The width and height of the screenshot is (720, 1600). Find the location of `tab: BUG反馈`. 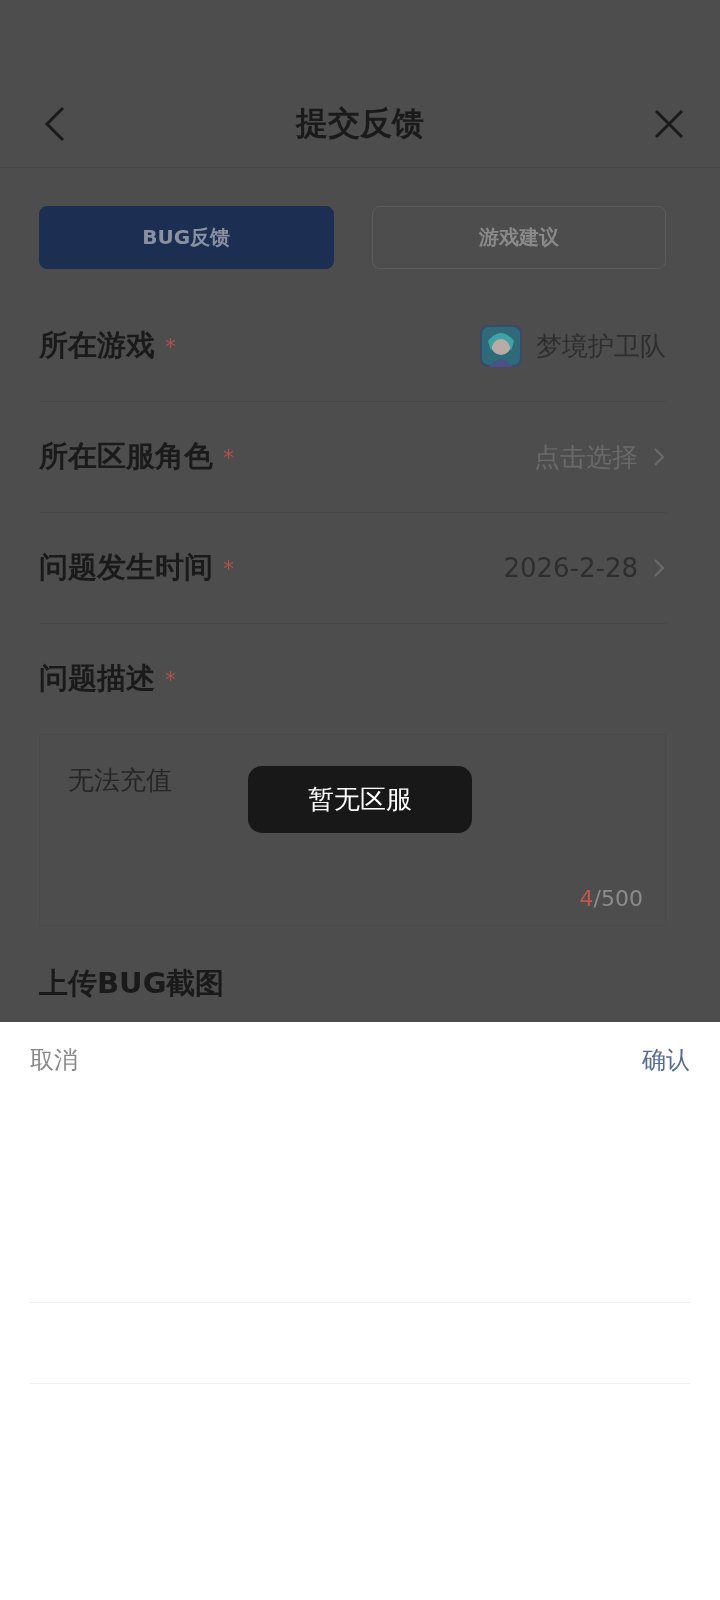

tab: BUG反馈 is located at coordinates (186, 237).